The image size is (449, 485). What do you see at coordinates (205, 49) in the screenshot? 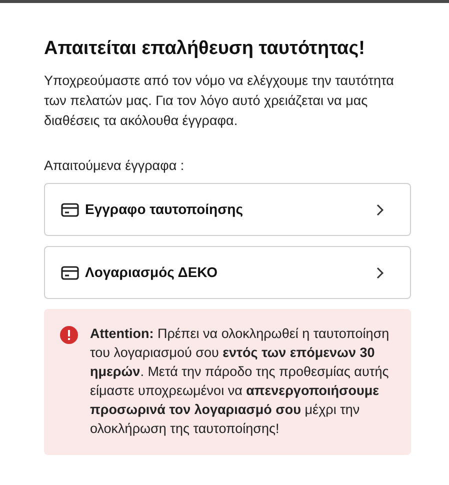
I see `dialog-title: Απαιτείται επαλήθευση ταυτότητας!` at bounding box center [205, 49].